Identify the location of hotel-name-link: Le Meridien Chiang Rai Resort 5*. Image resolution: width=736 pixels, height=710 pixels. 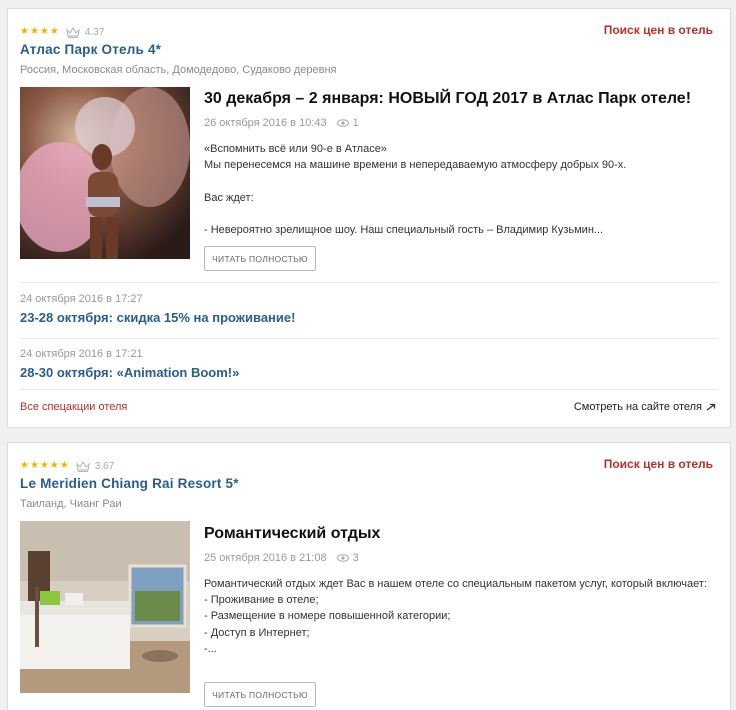
(129, 483).